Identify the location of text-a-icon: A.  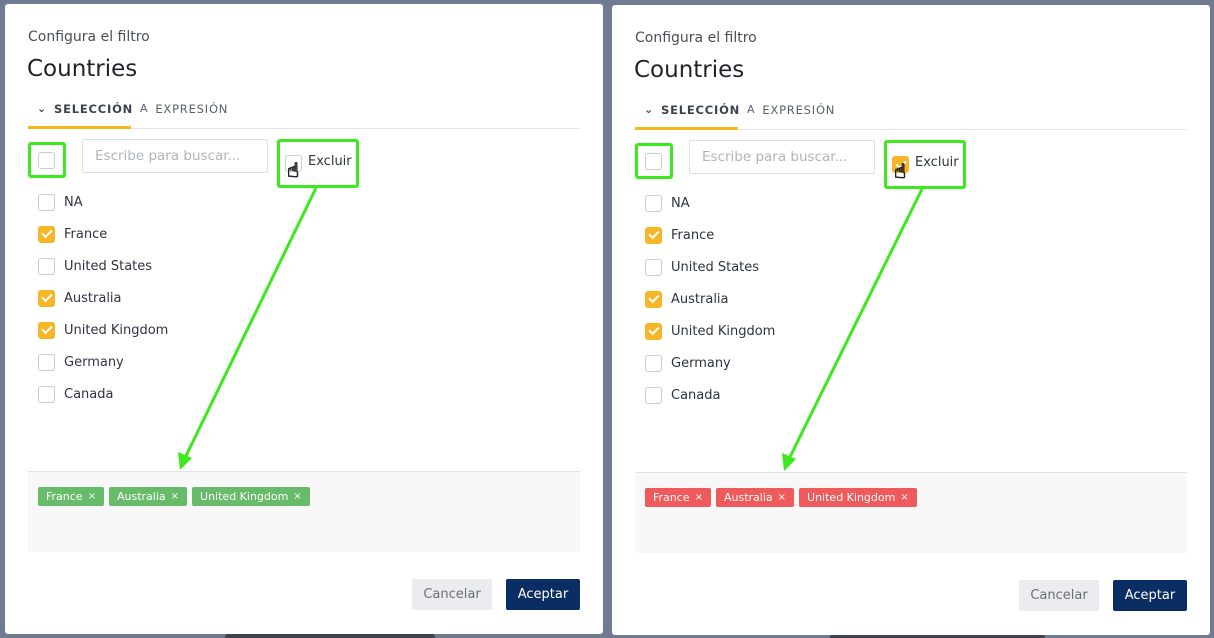
(144, 108).